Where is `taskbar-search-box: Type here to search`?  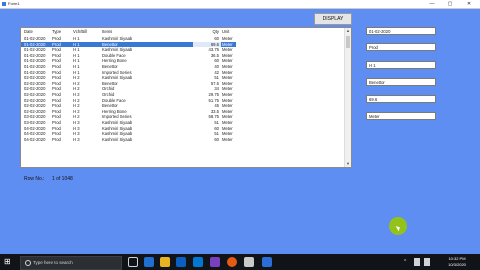
taskbar-search-box: Type here to search is located at coordinates (71, 263).